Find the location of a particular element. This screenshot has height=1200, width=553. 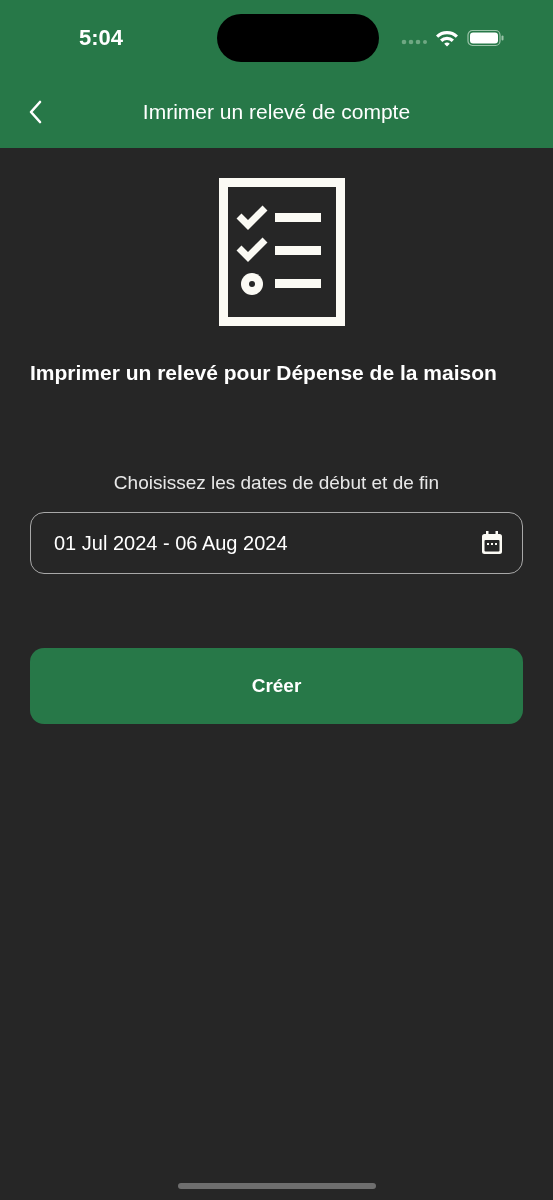

heading: Imprimer un relevé pour Dépense de la maison is located at coordinates (264, 373).